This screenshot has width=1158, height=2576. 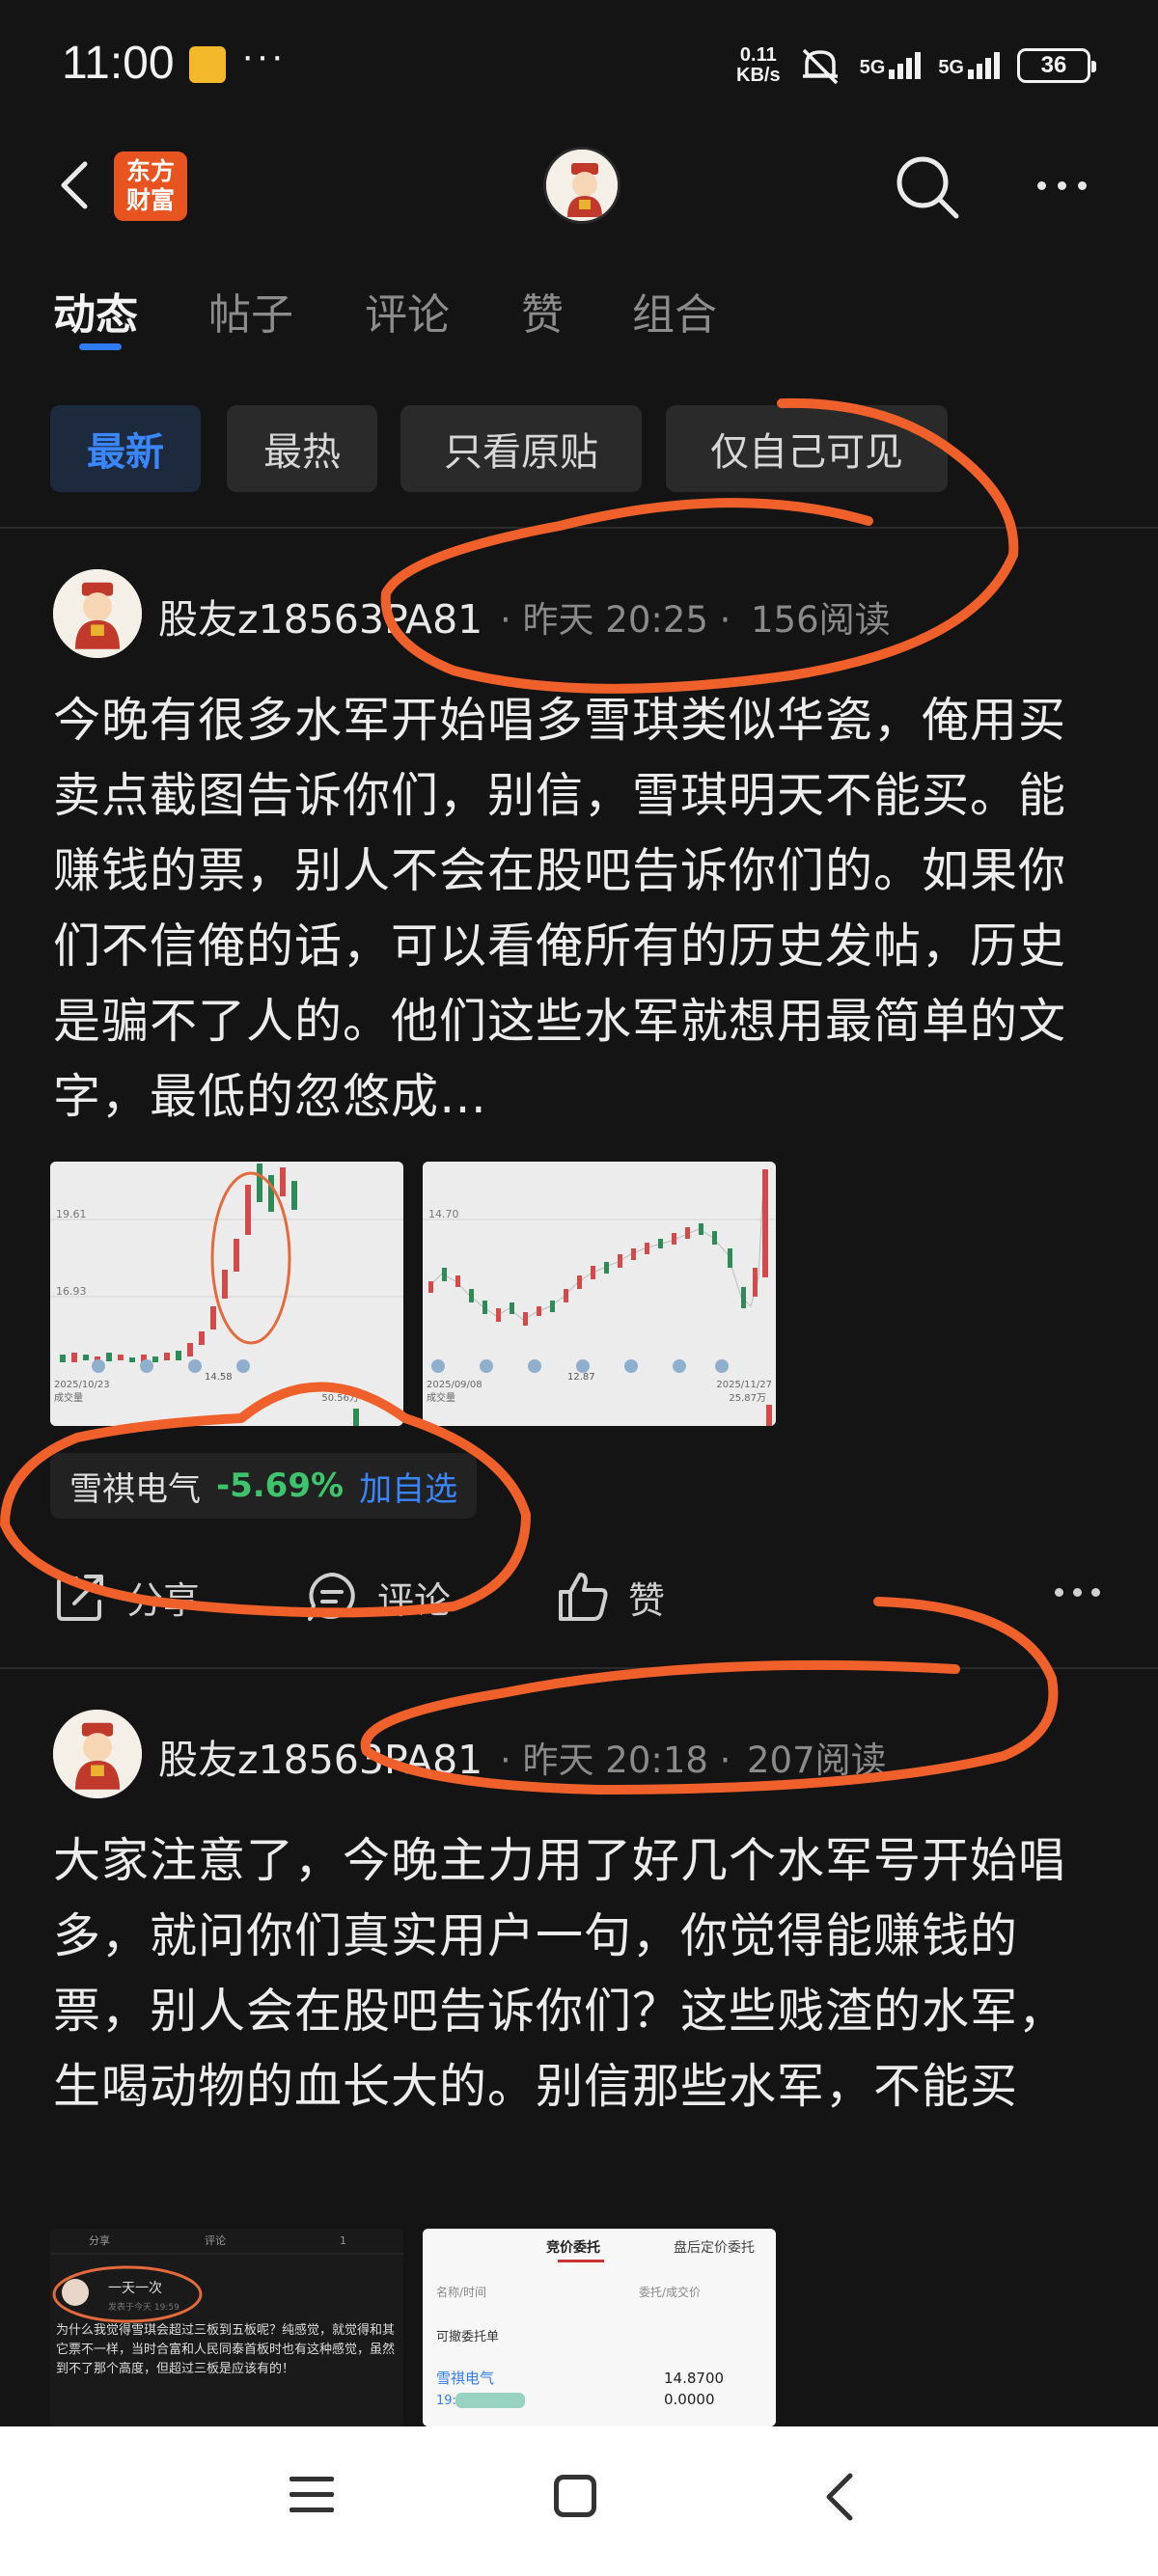 What do you see at coordinates (407, 311) in the screenshot?
I see `tab-comments: 评论` at bounding box center [407, 311].